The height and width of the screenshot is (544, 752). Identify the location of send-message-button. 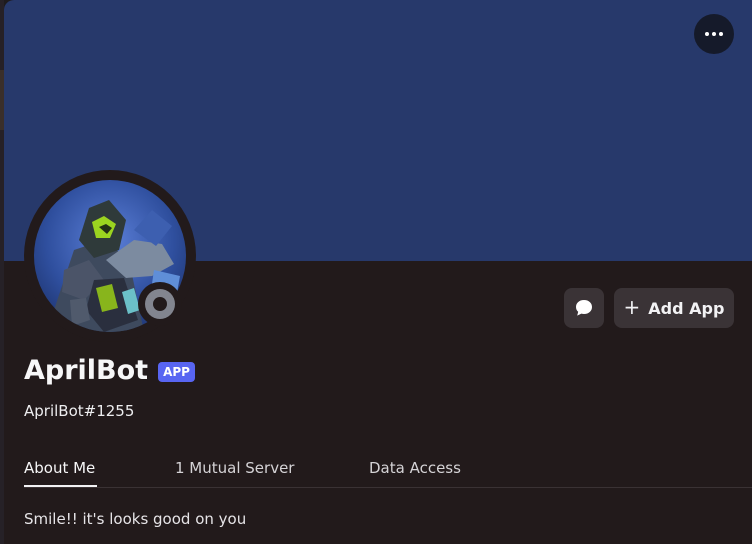
(584, 308).